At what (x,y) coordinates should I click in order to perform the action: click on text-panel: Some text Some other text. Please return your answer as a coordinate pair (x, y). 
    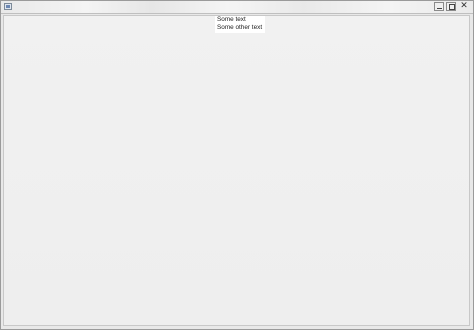
    Looking at the image, I should click on (240, 24).